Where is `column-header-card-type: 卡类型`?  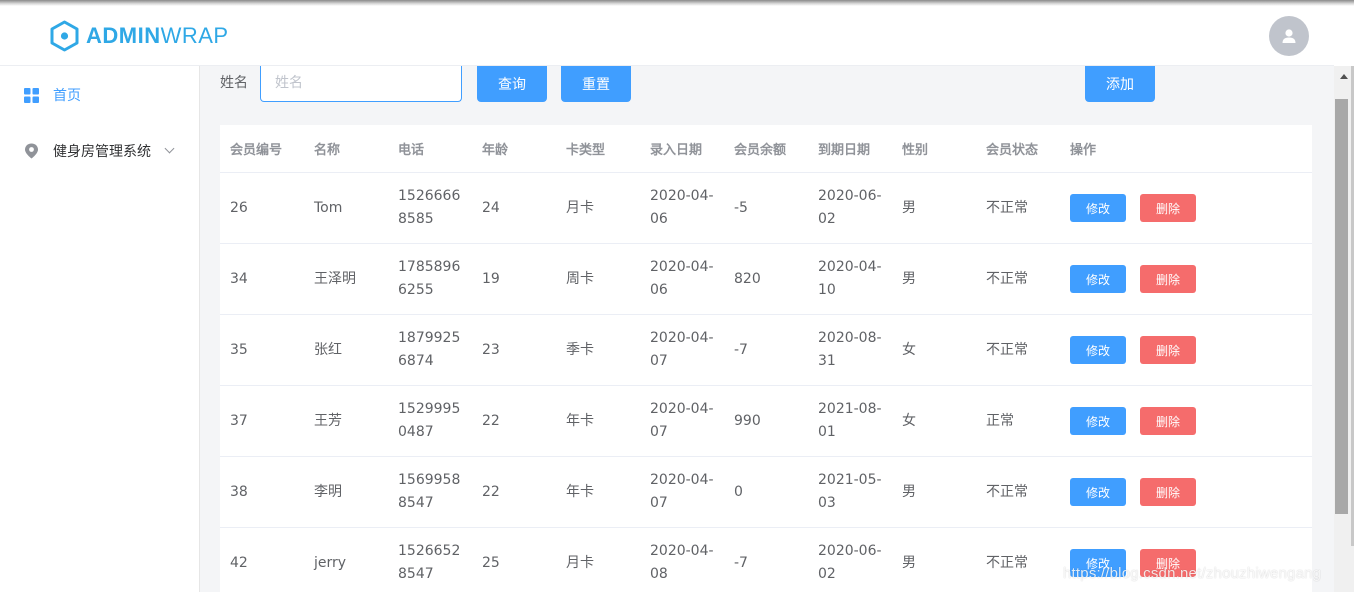 column-header-card-type: 卡类型 is located at coordinates (598, 148).